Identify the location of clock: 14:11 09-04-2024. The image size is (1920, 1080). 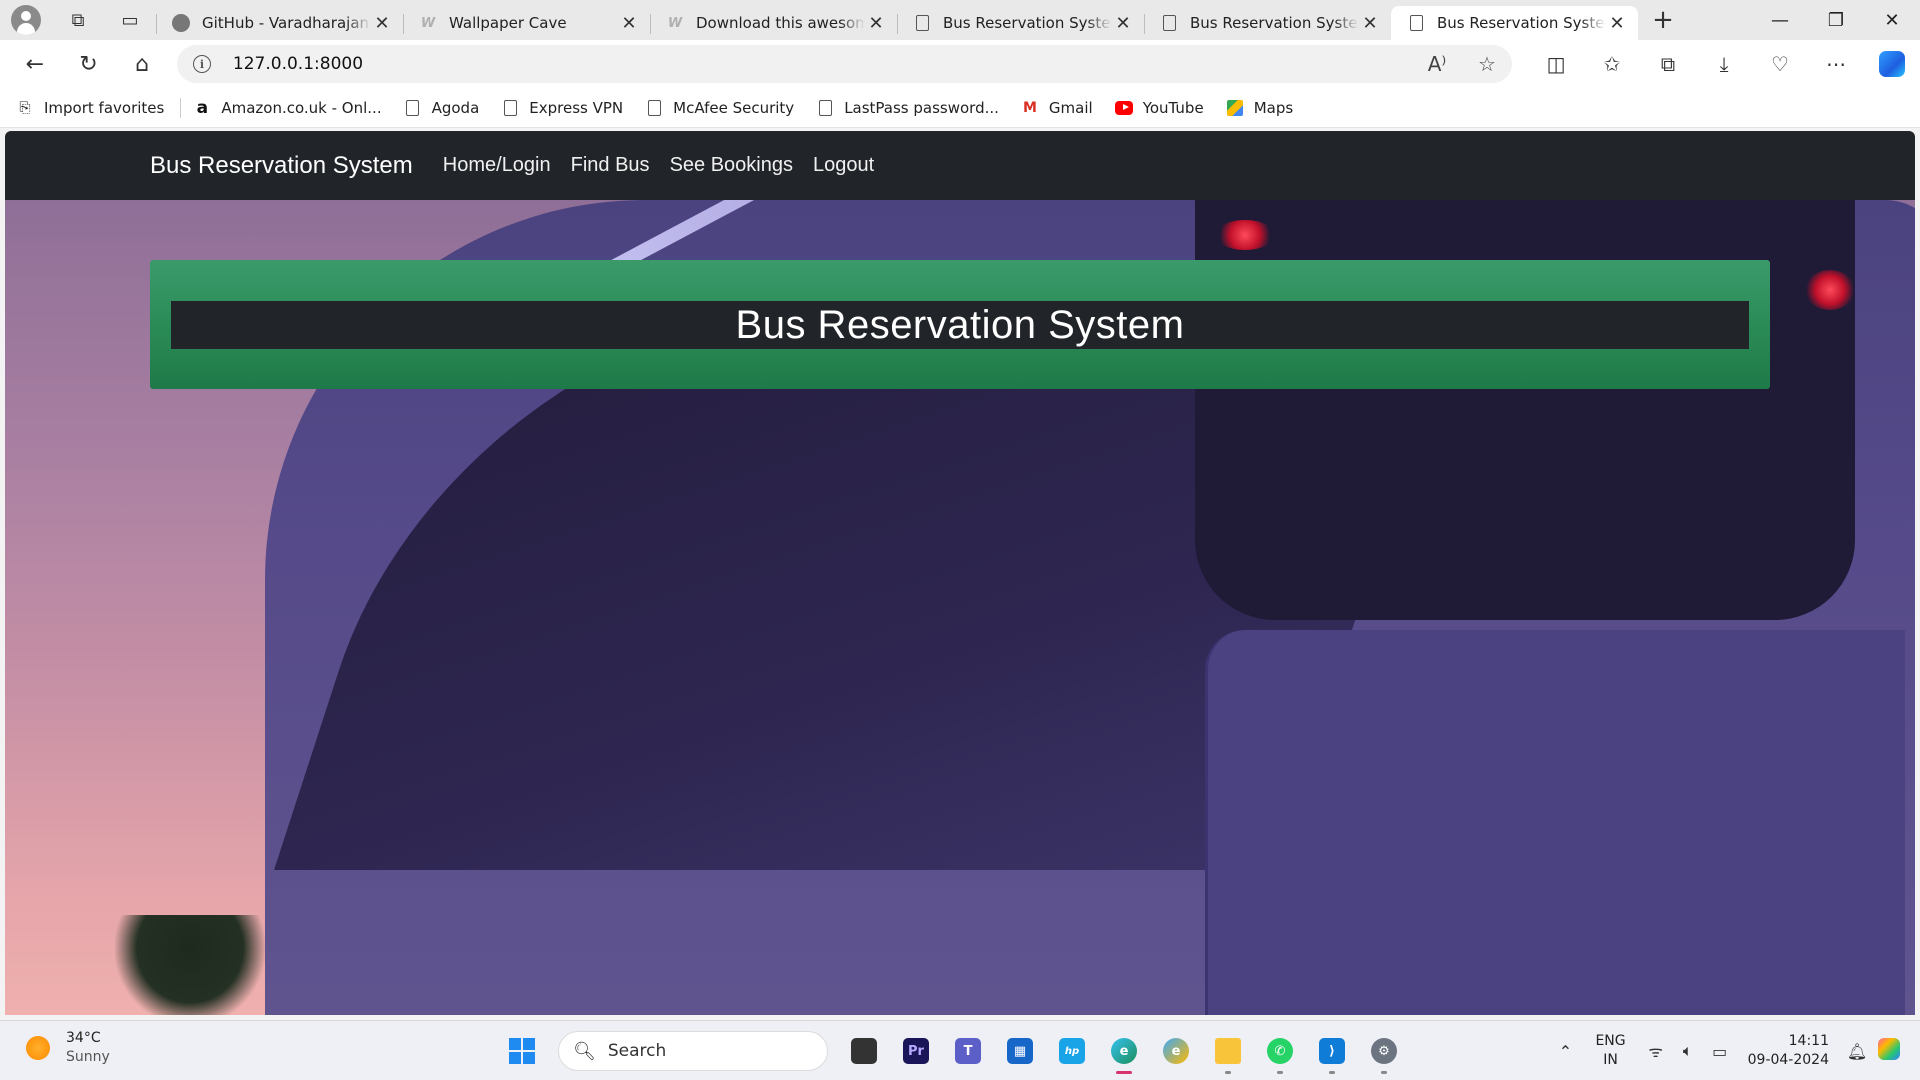
(1788, 1051).